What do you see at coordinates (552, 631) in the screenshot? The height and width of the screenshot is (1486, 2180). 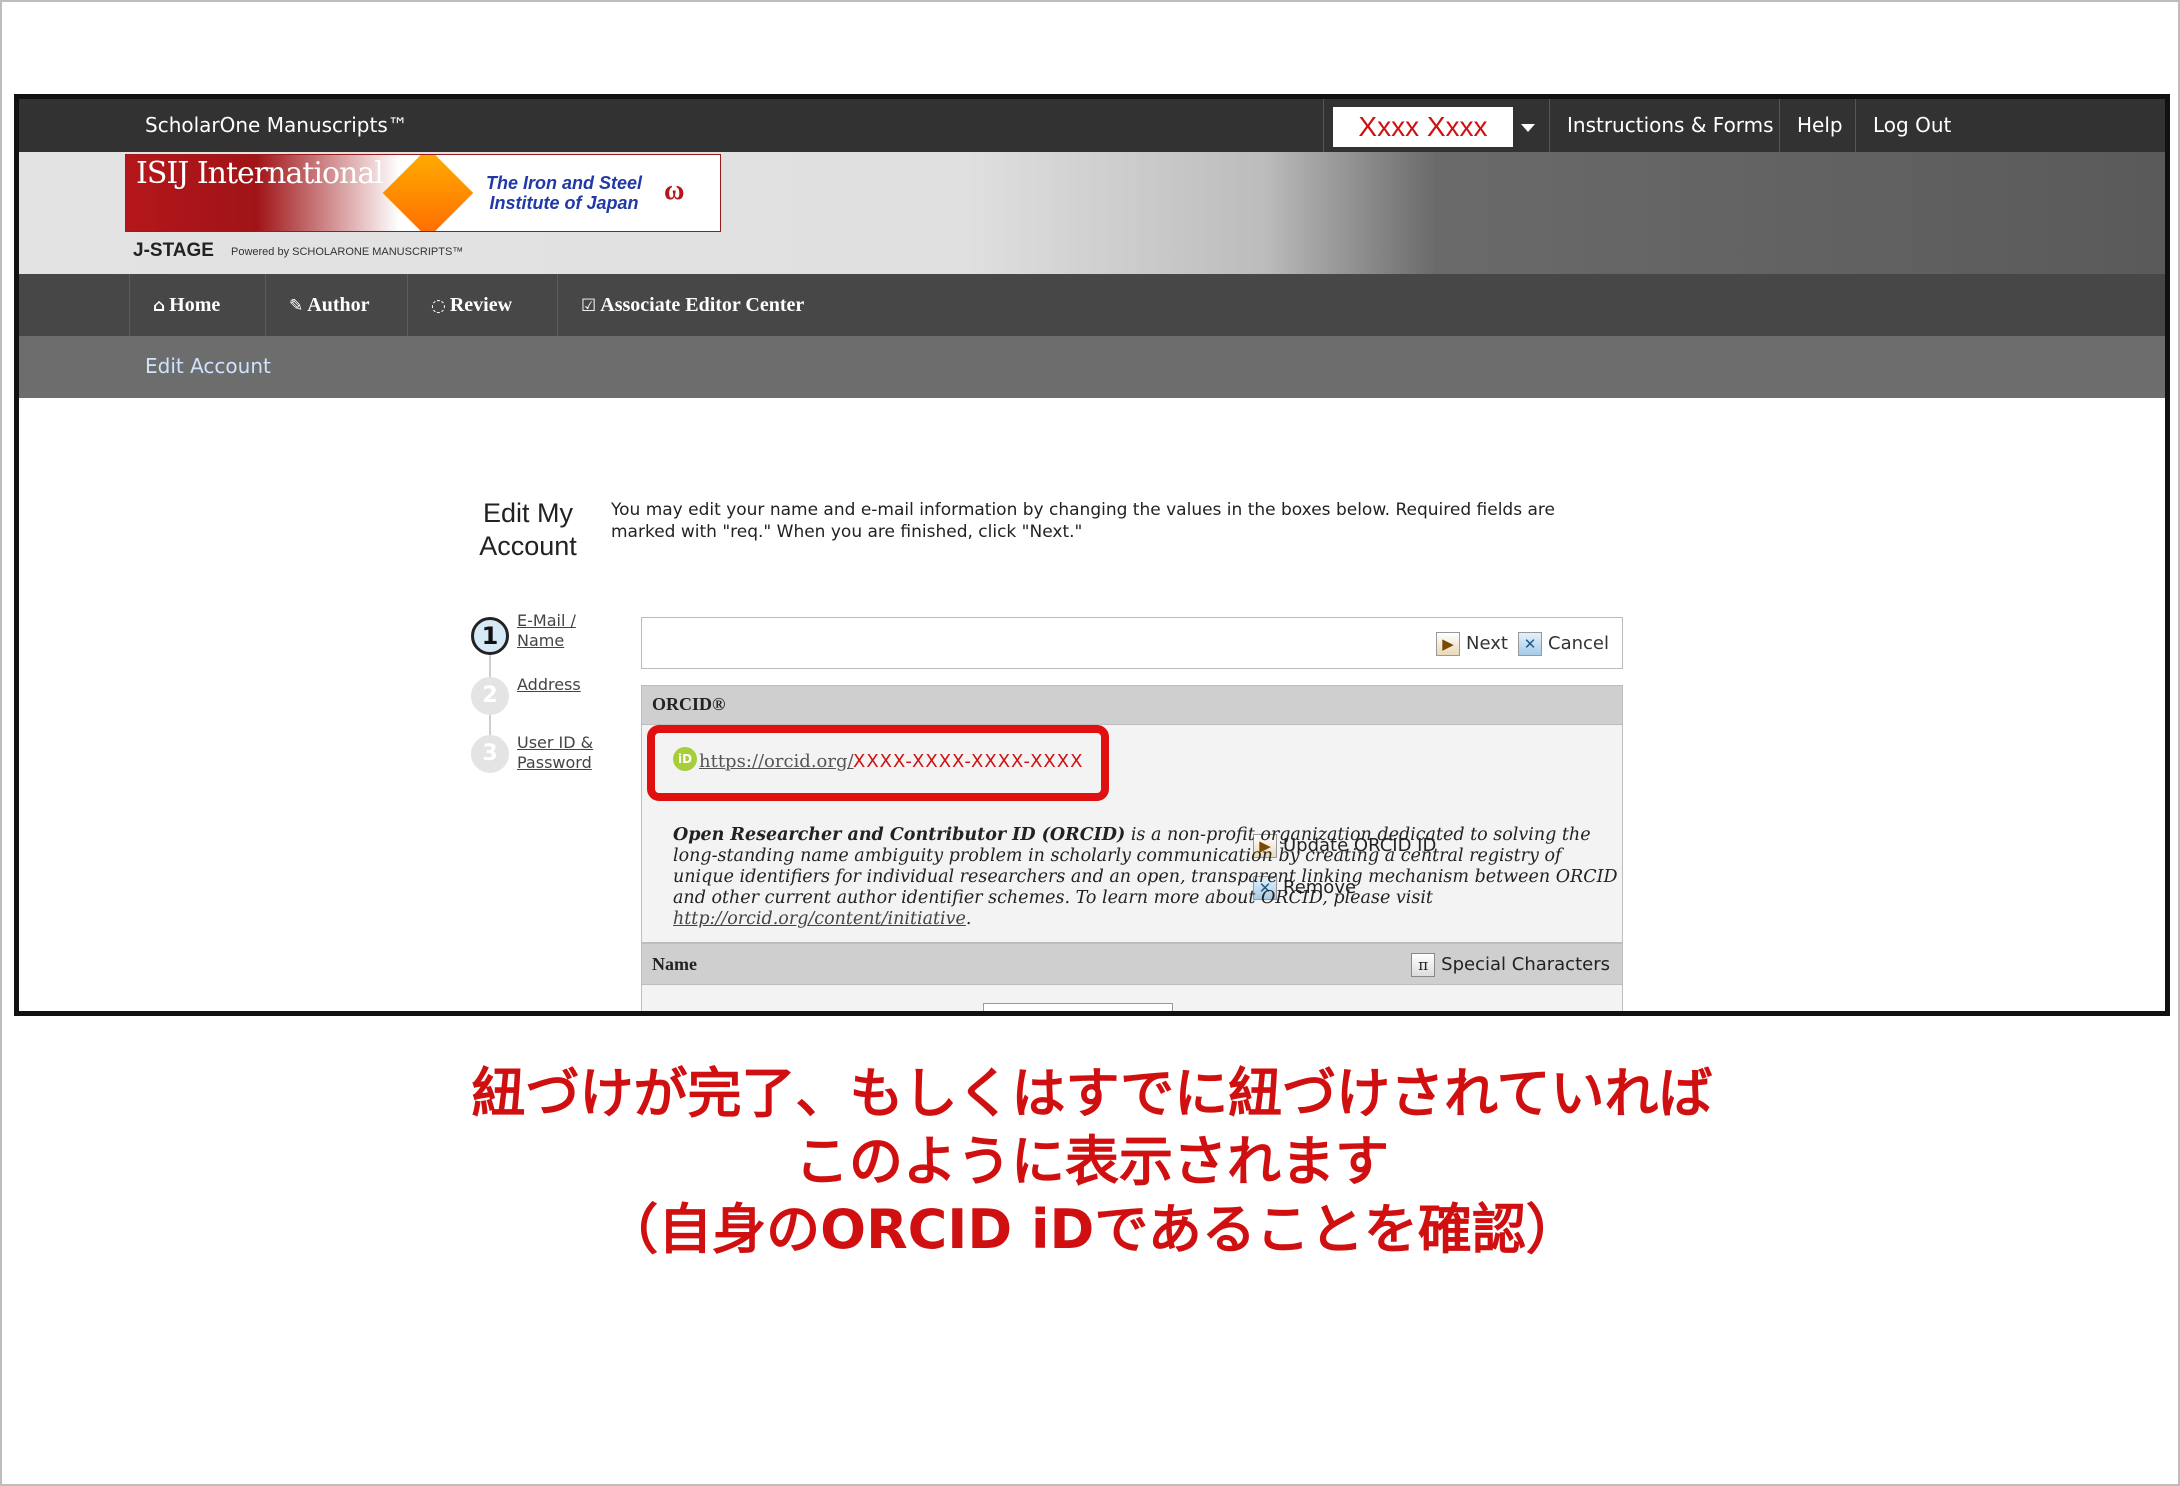 I see `step-1-link: E-Mail / Name` at bounding box center [552, 631].